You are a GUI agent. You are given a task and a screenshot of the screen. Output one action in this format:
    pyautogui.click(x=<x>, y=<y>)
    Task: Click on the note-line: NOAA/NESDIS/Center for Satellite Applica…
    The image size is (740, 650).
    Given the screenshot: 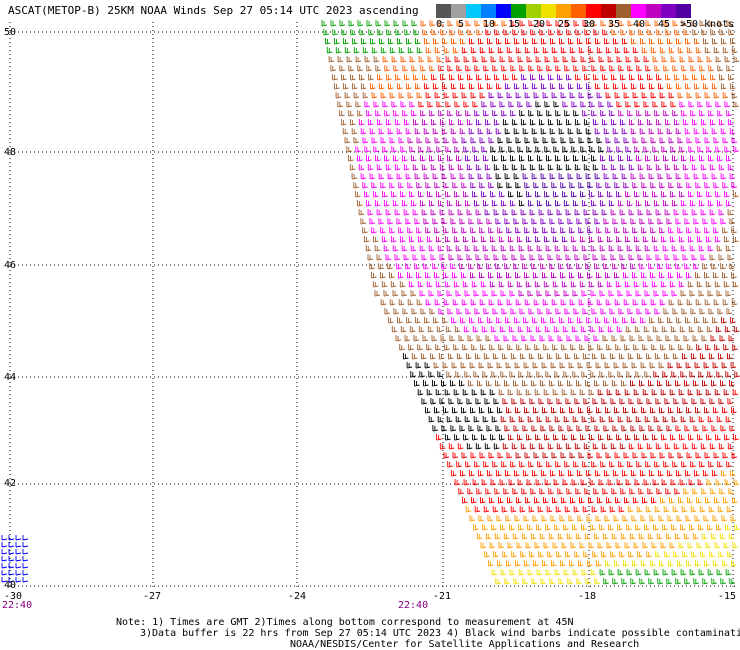 What is the action you would take?
    pyautogui.click(x=465, y=644)
    